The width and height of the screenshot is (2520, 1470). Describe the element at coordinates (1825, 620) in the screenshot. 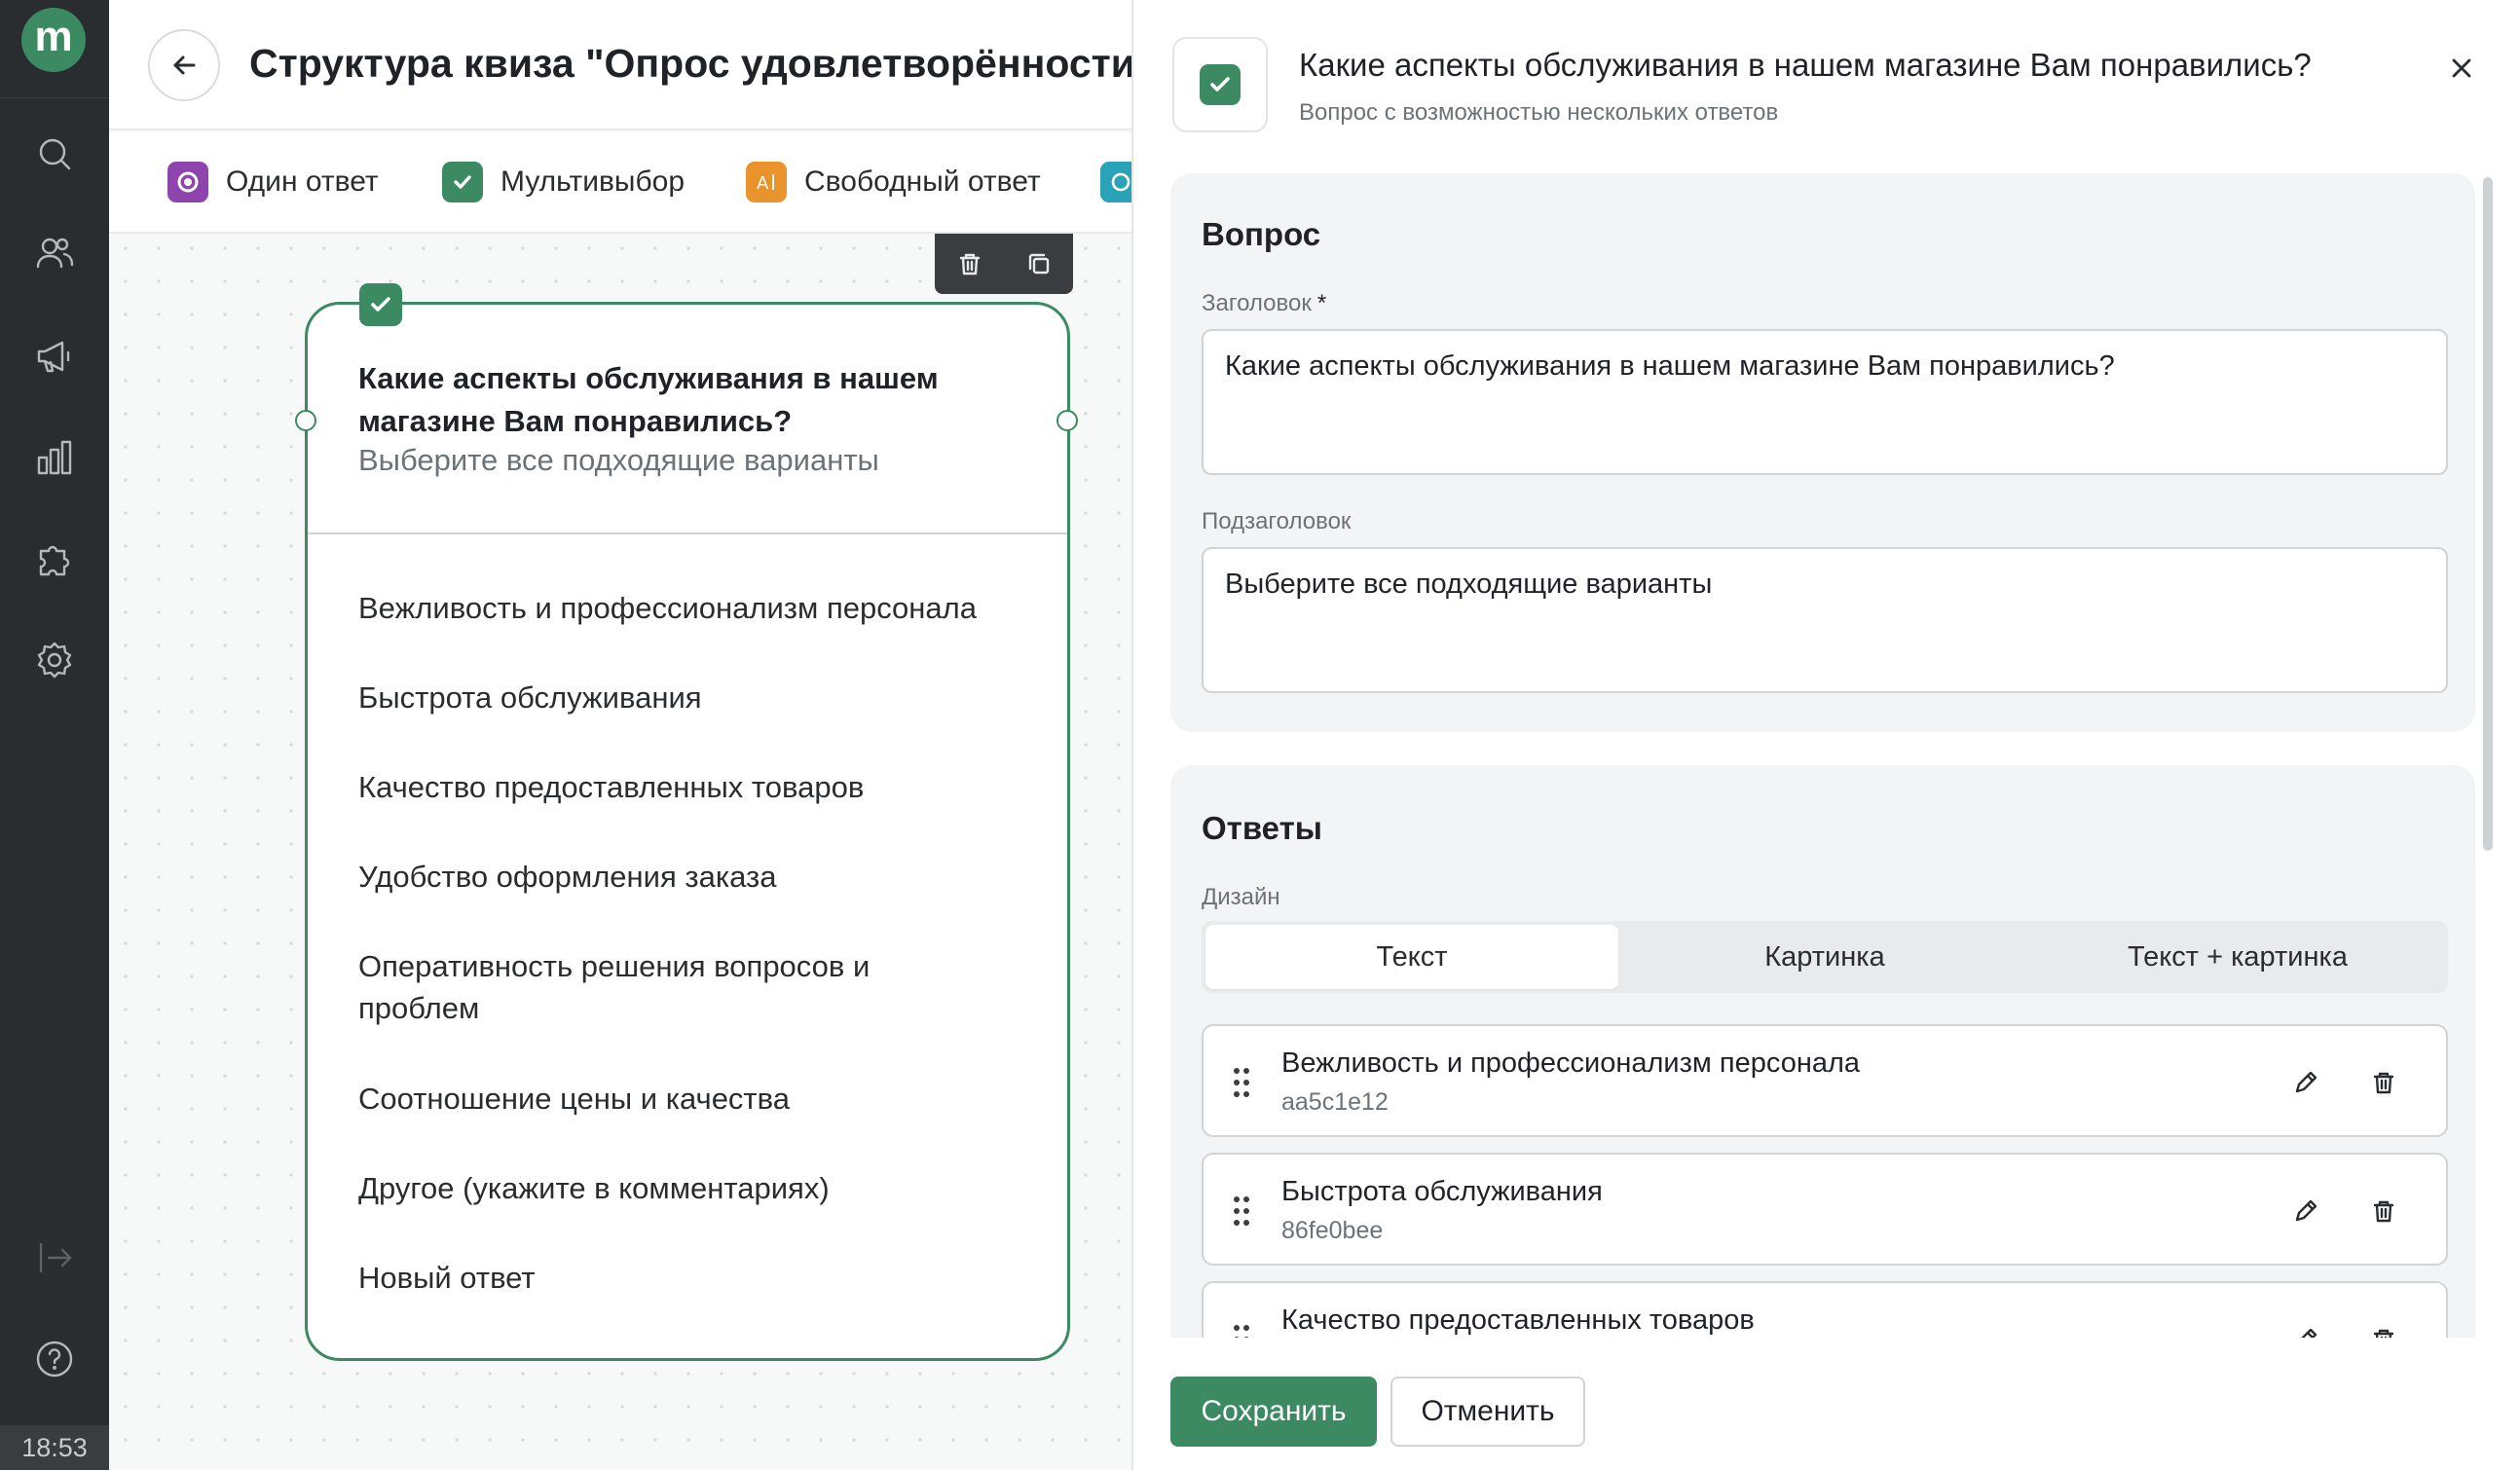

I see `subheading-field: Выберите все подходящие варианты` at that location.